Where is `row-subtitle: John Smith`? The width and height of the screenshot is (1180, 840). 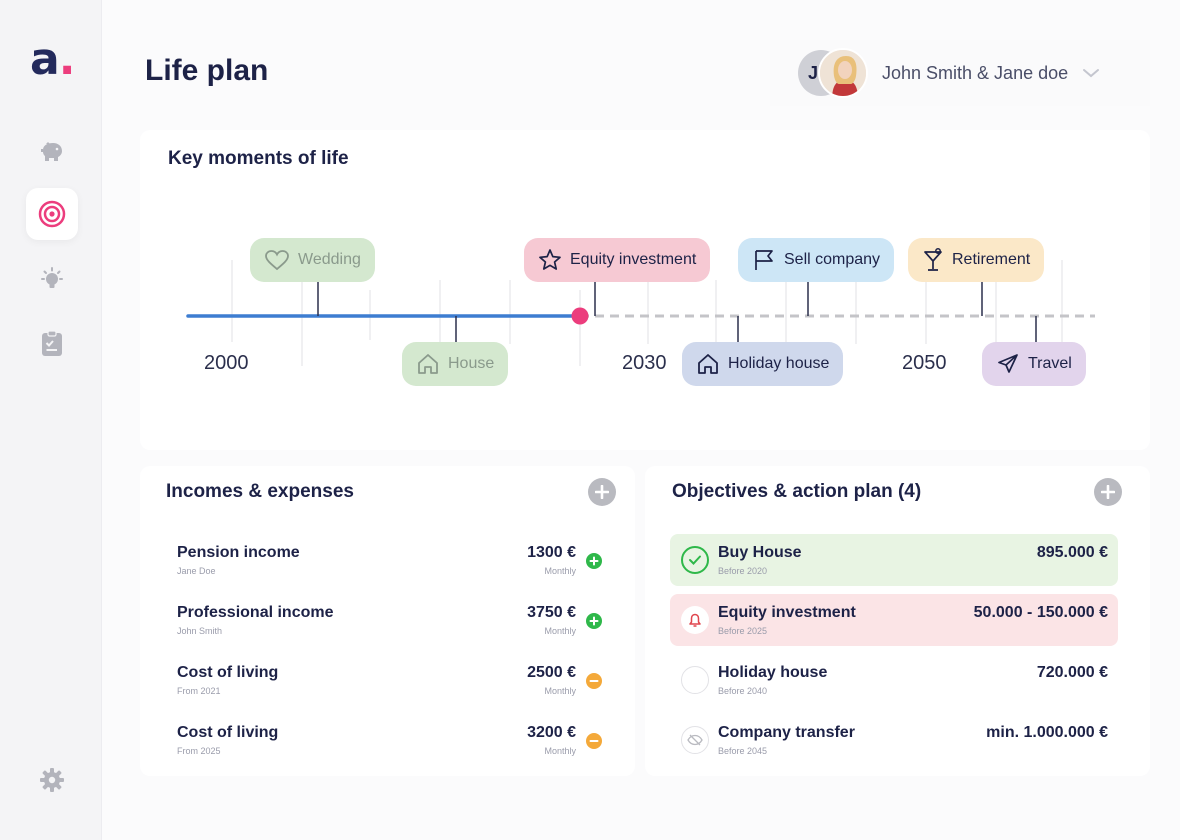 row-subtitle: John Smith is located at coordinates (200, 631).